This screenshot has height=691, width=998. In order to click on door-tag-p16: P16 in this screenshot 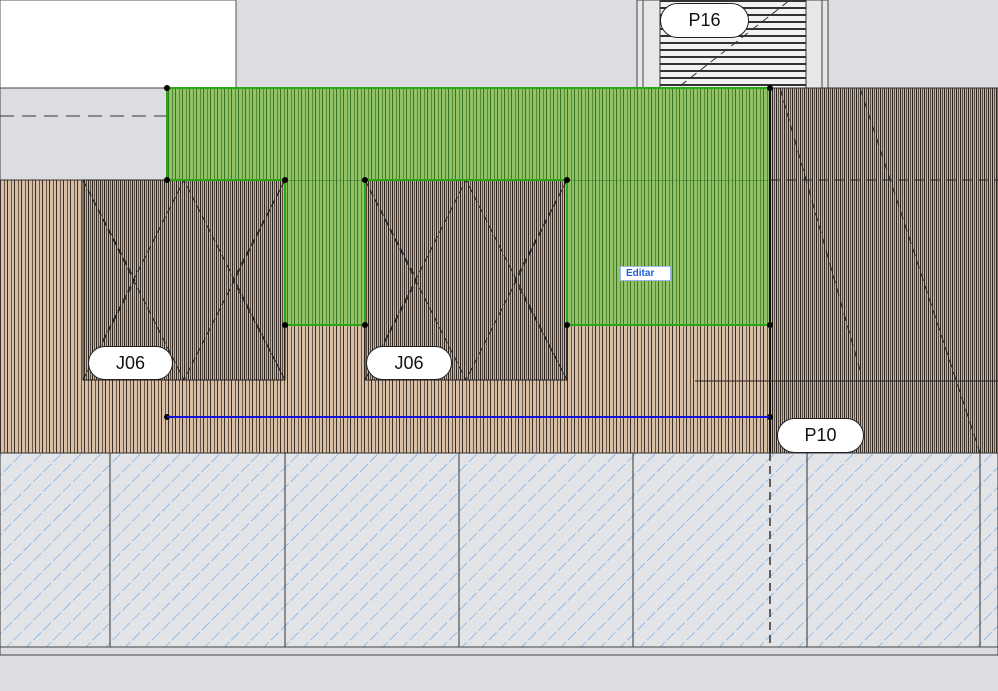, I will do `click(704, 20)`.